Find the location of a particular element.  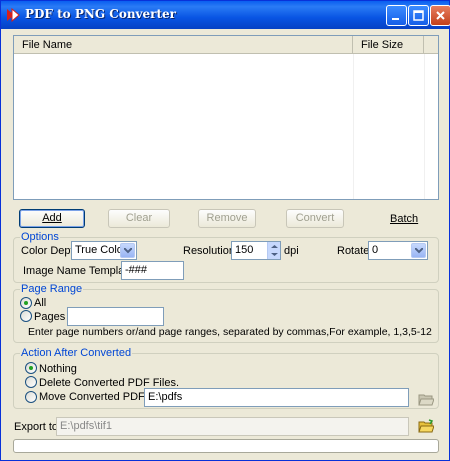

resolution-label: Resolution is located at coordinates (209, 251).